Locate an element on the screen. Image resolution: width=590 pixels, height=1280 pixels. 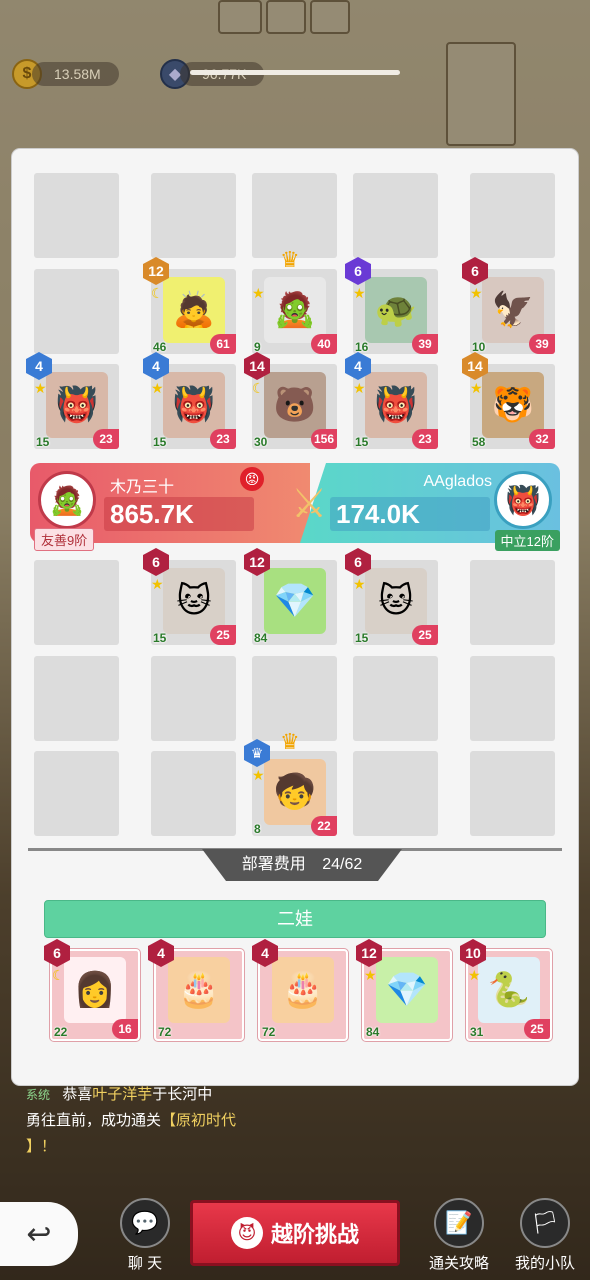
attack-value: 8 is located at coordinates (257, 829).